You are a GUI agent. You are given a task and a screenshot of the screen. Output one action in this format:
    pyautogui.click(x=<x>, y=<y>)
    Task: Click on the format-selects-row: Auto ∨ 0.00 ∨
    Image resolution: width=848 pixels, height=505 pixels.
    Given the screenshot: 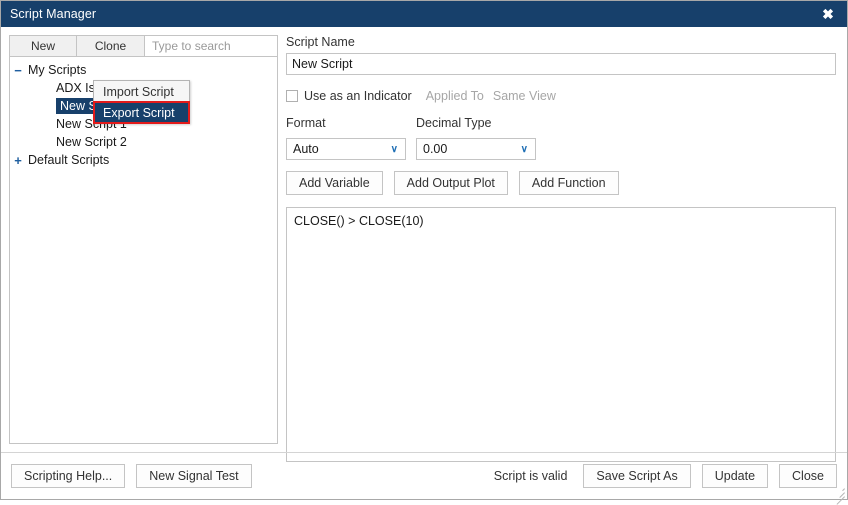 What is the action you would take?
    pyautogui.click(x=562, y=149)
    